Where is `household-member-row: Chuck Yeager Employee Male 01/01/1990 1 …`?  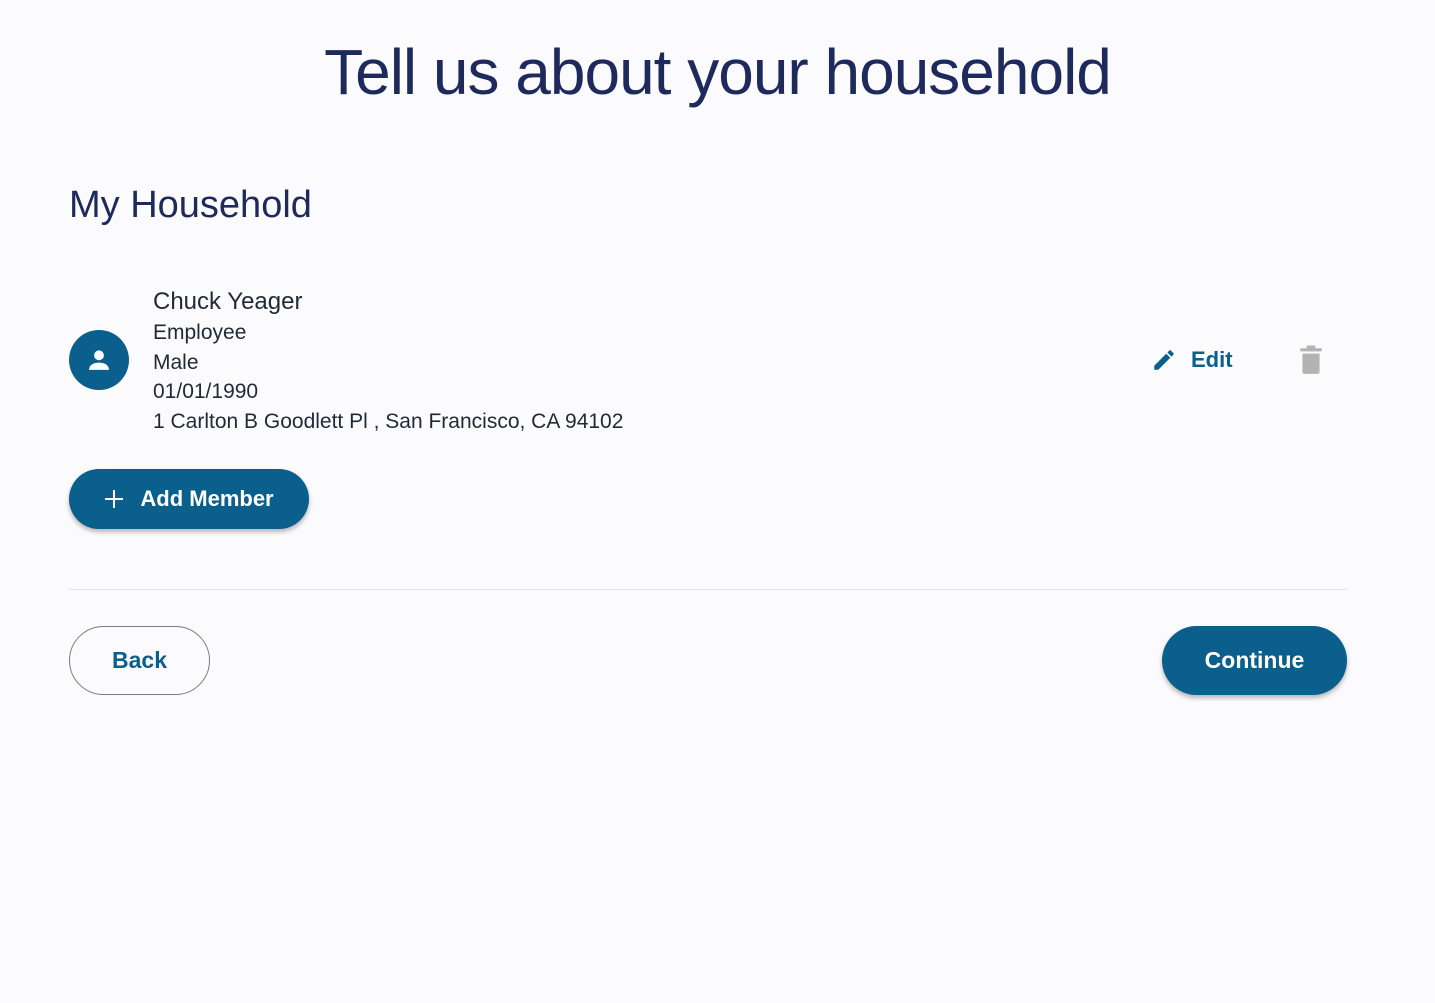
household-member-row: Chuck Yeager Employee Male 01/01/1990 1 … is located at coordinates (708, 361).